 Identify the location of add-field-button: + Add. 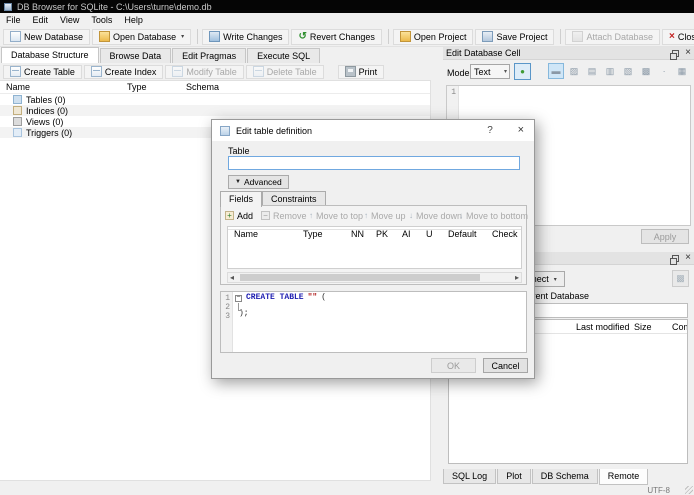
(239, 215).